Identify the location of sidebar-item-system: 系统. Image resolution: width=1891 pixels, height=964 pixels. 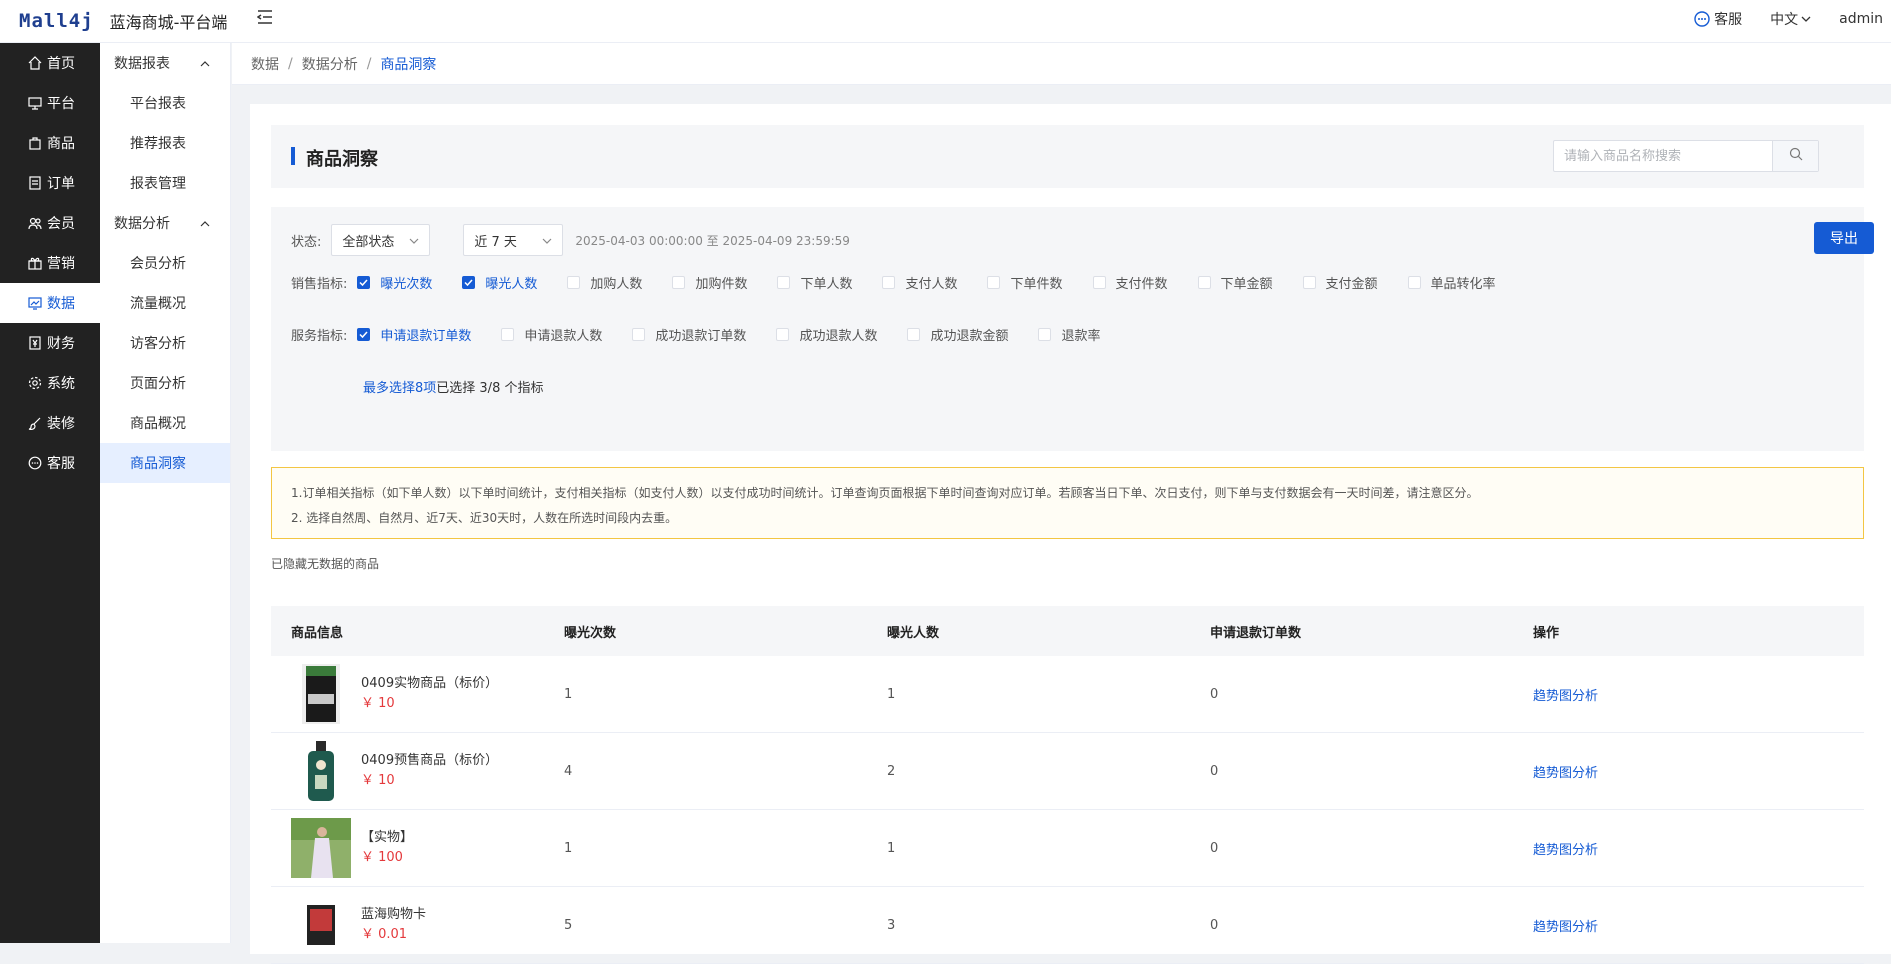
(50, 383).